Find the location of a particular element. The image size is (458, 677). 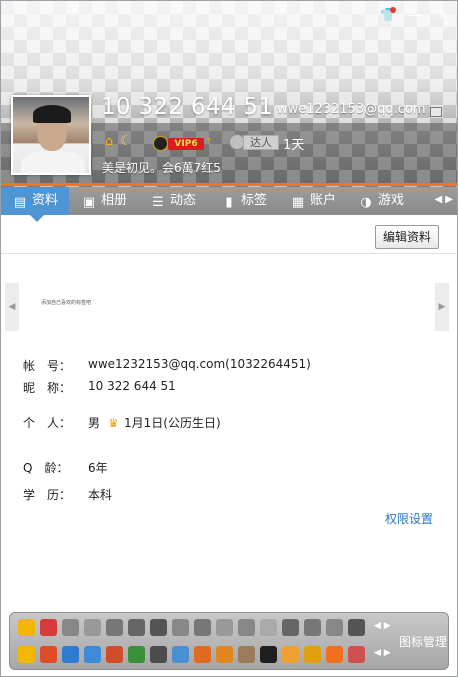

tab-label: 动态 is located at coordinates (183, 200).